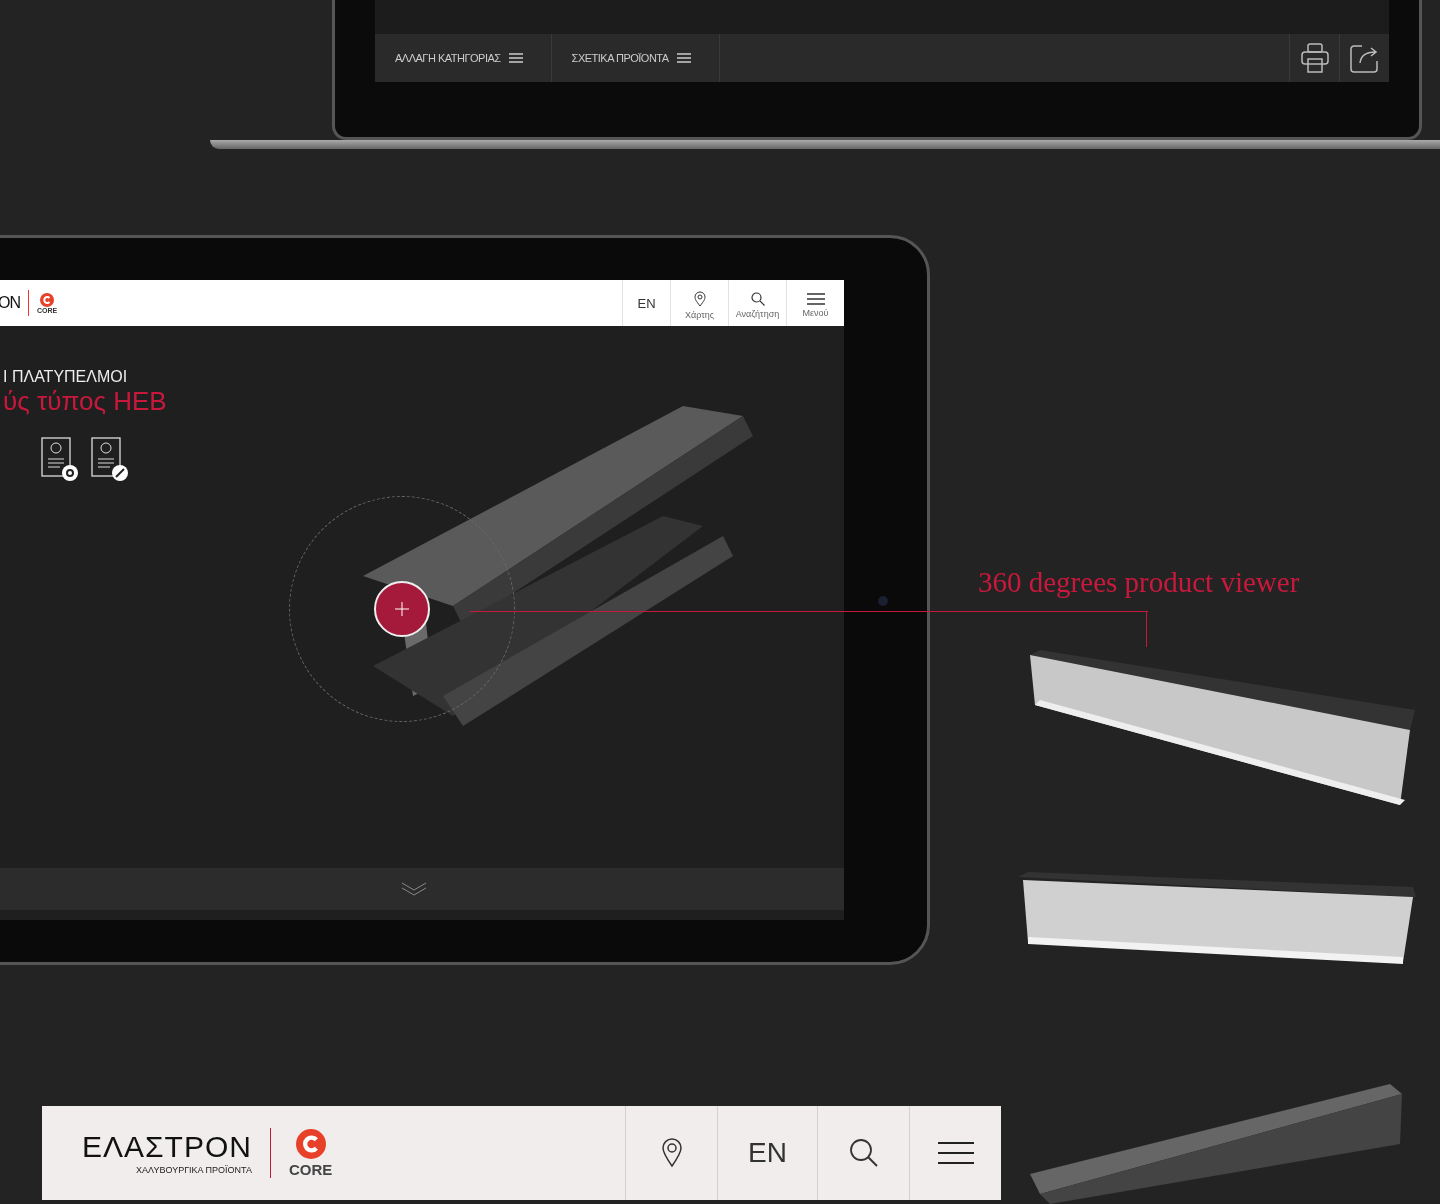  I want to click on chevron-down-icon, so click(413, 889).